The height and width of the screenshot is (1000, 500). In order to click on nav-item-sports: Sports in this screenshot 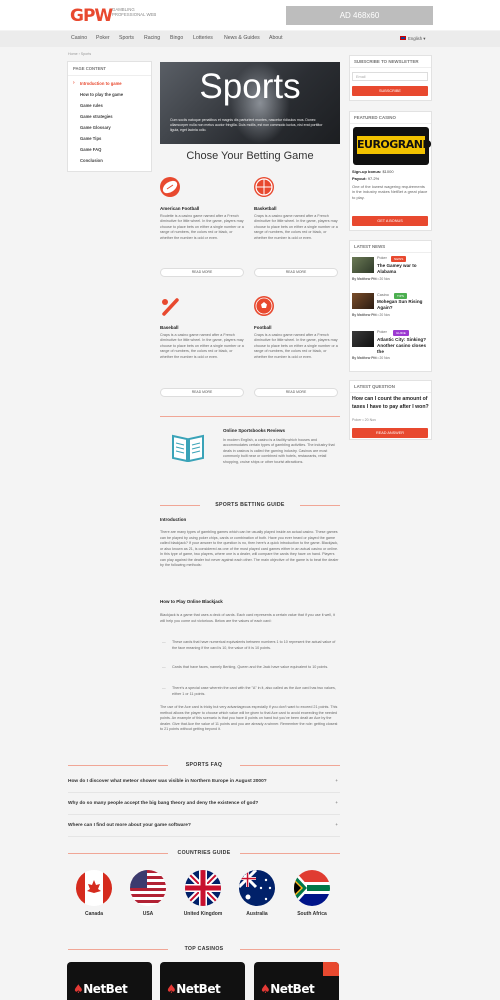, I will do `click(126, 38)`.